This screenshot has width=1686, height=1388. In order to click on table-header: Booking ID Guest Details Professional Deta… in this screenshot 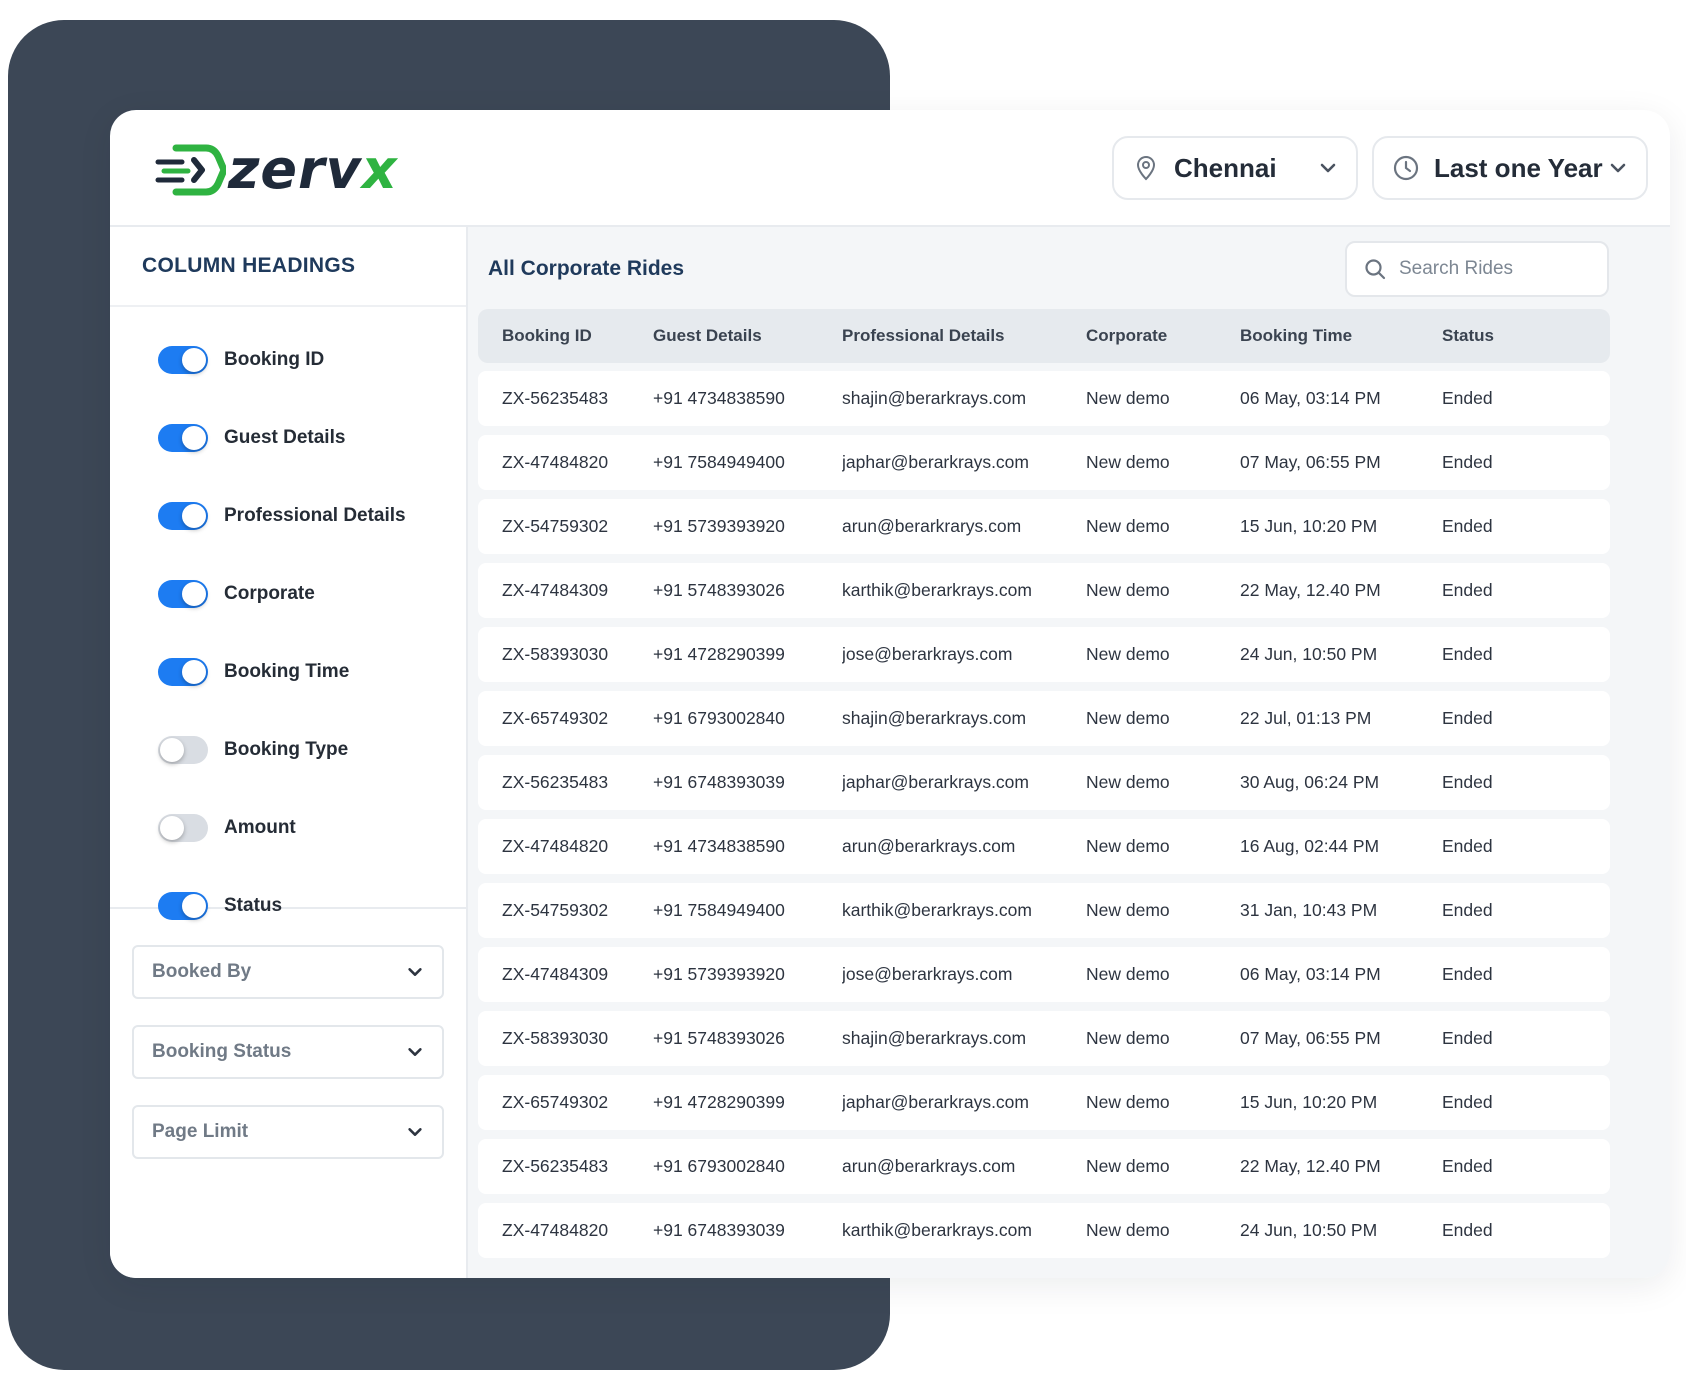, I will do `click(1044, 336)`.